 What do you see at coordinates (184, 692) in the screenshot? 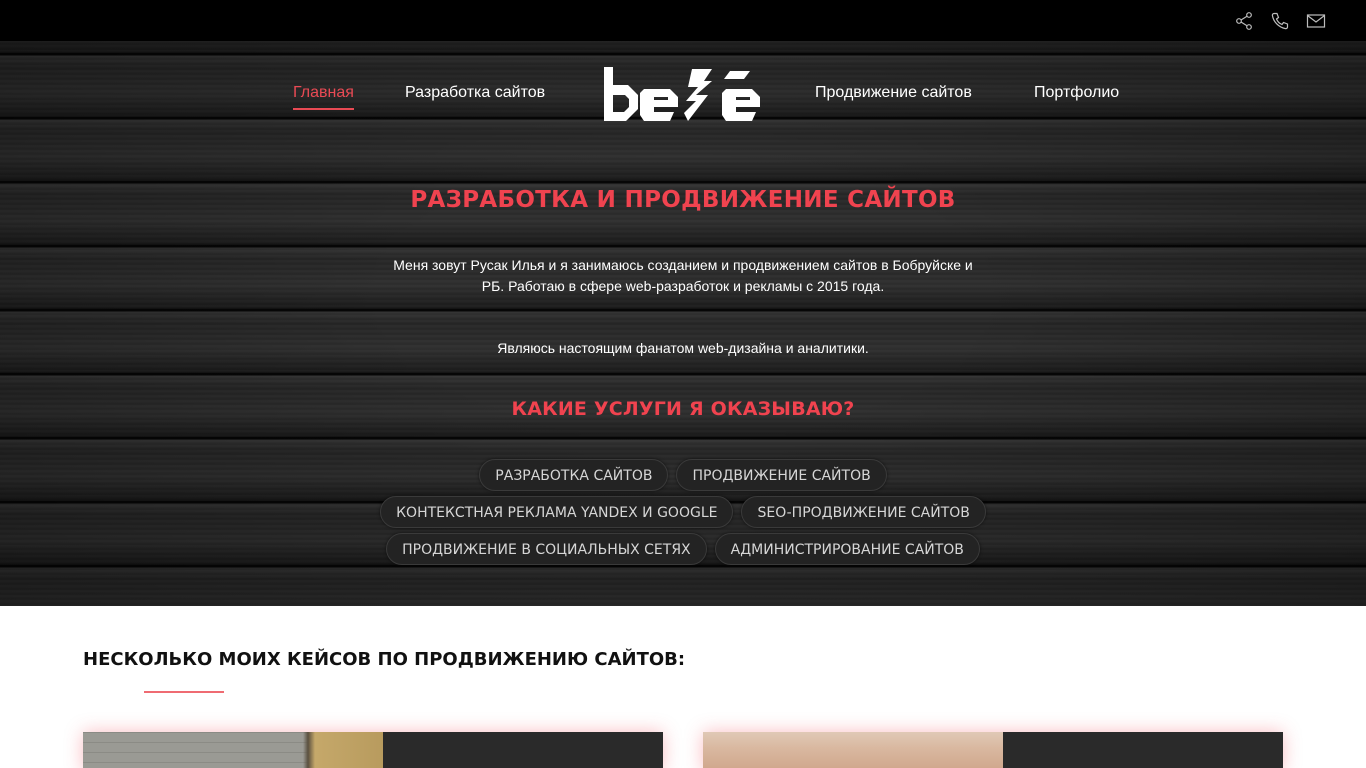
I see `cases-title-underline` at bounding box center [184, 692].